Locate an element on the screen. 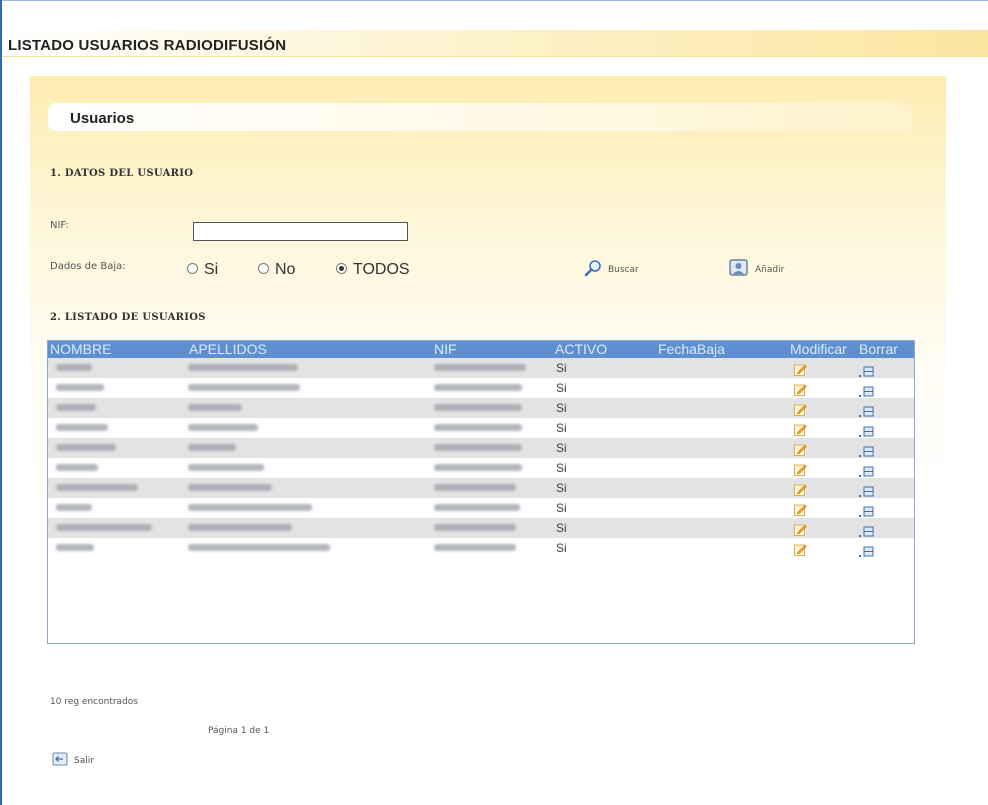 This screenshot has height=805, width=988. radio-todos-label: TODOS is located at coordinates (381, 269).